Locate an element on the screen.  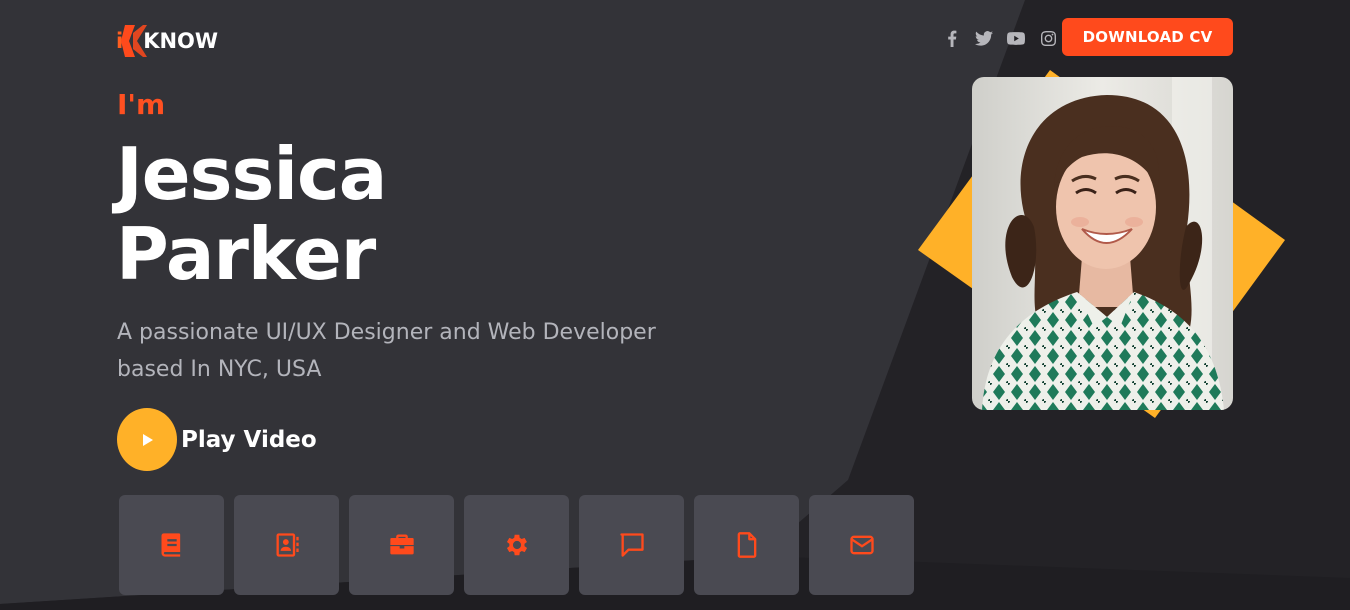
nav-tile-portfolio is located at coordinates (401, 545).